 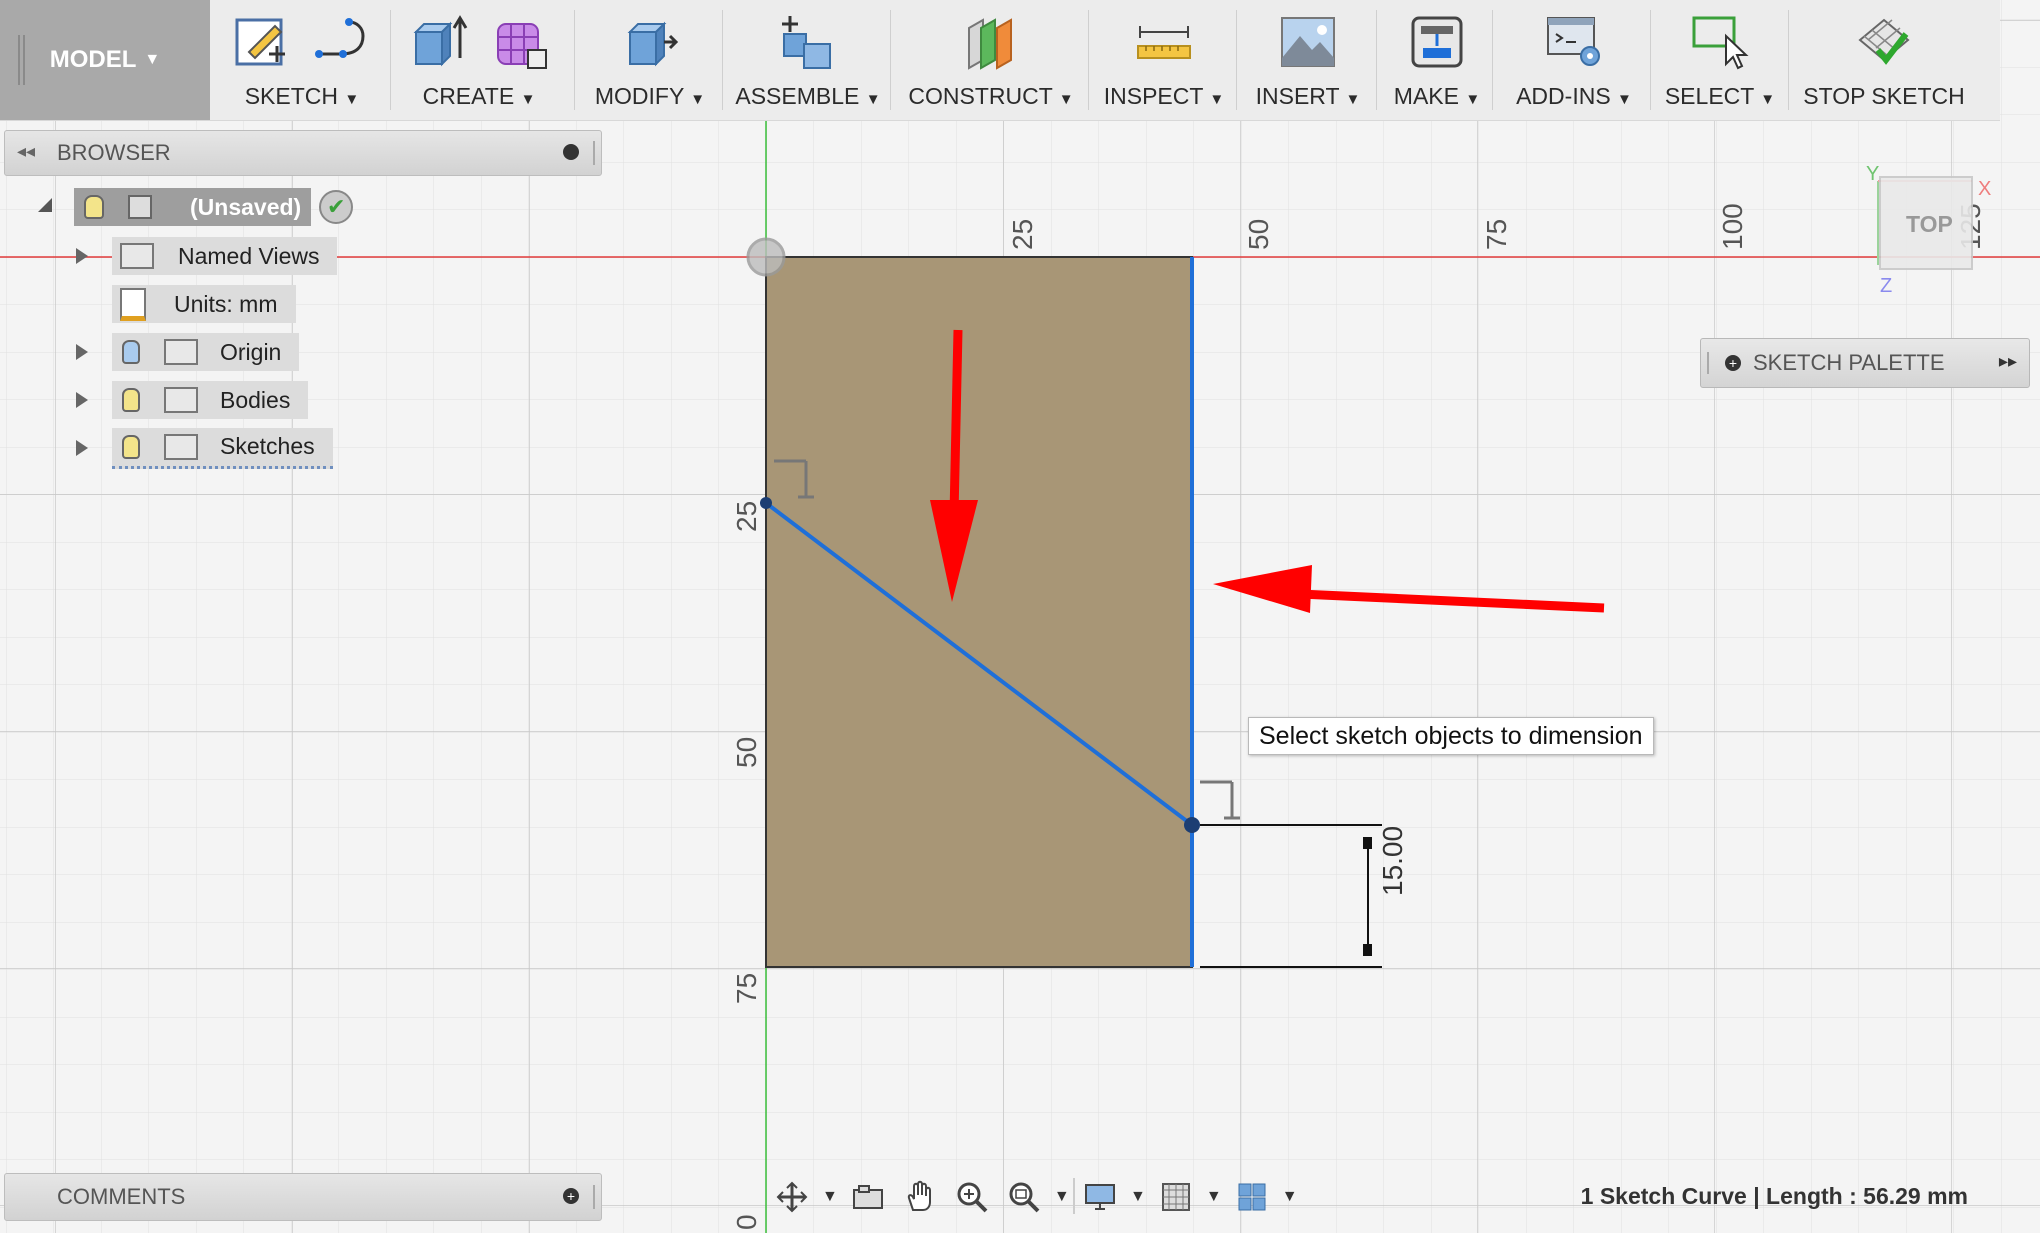 I want to click on modify-menu: MODIFY ▼, so click(x=650, y=60).